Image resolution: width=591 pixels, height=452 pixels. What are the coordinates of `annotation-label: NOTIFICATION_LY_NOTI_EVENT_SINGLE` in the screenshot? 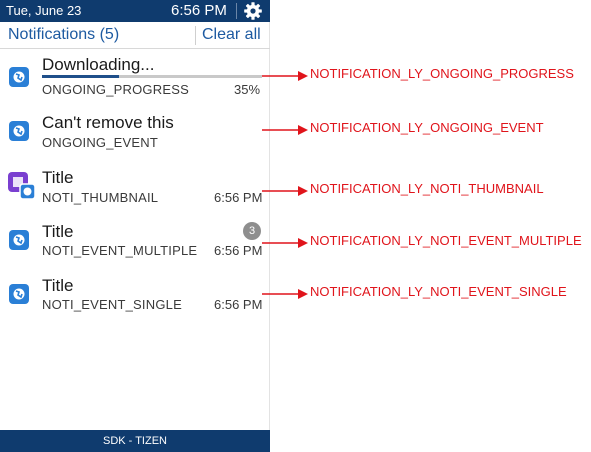 It's located at (438, 291).